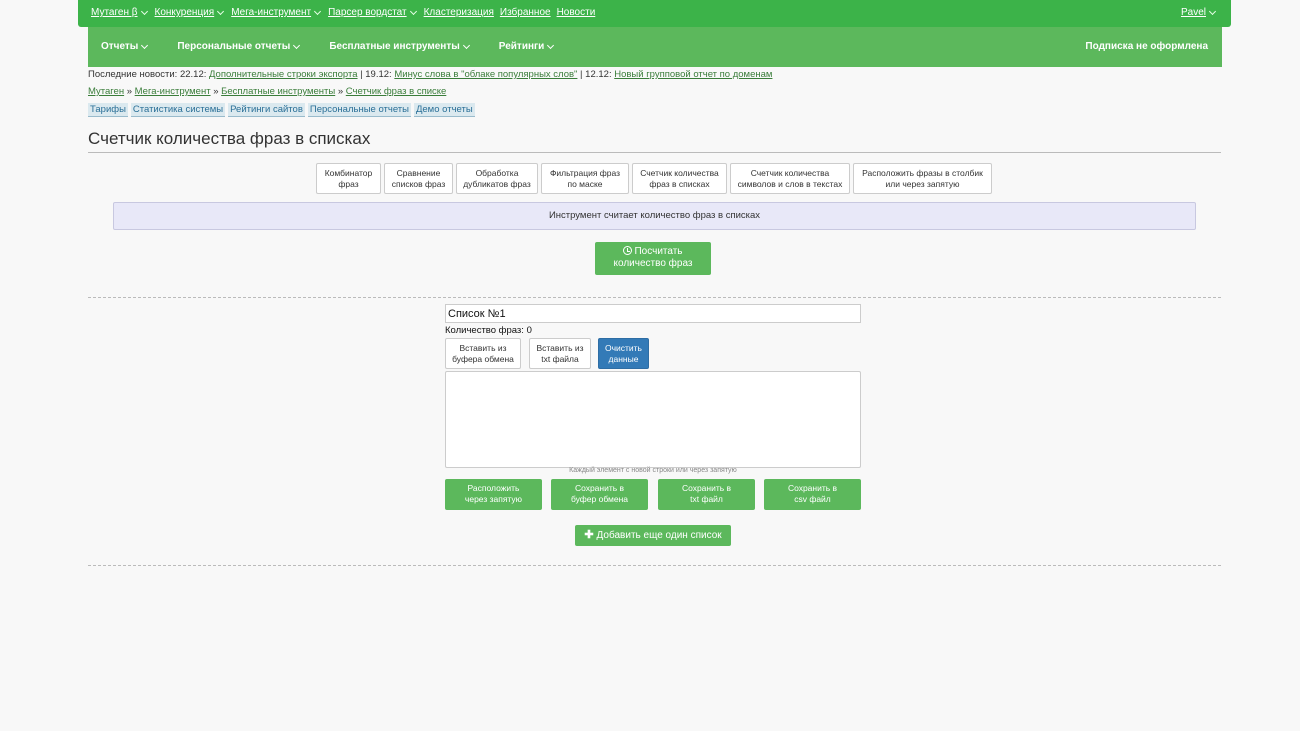 The width and height of the screenshot is (1300, 731). I want to click on nav-label: Отчеты, so click(119, 46).